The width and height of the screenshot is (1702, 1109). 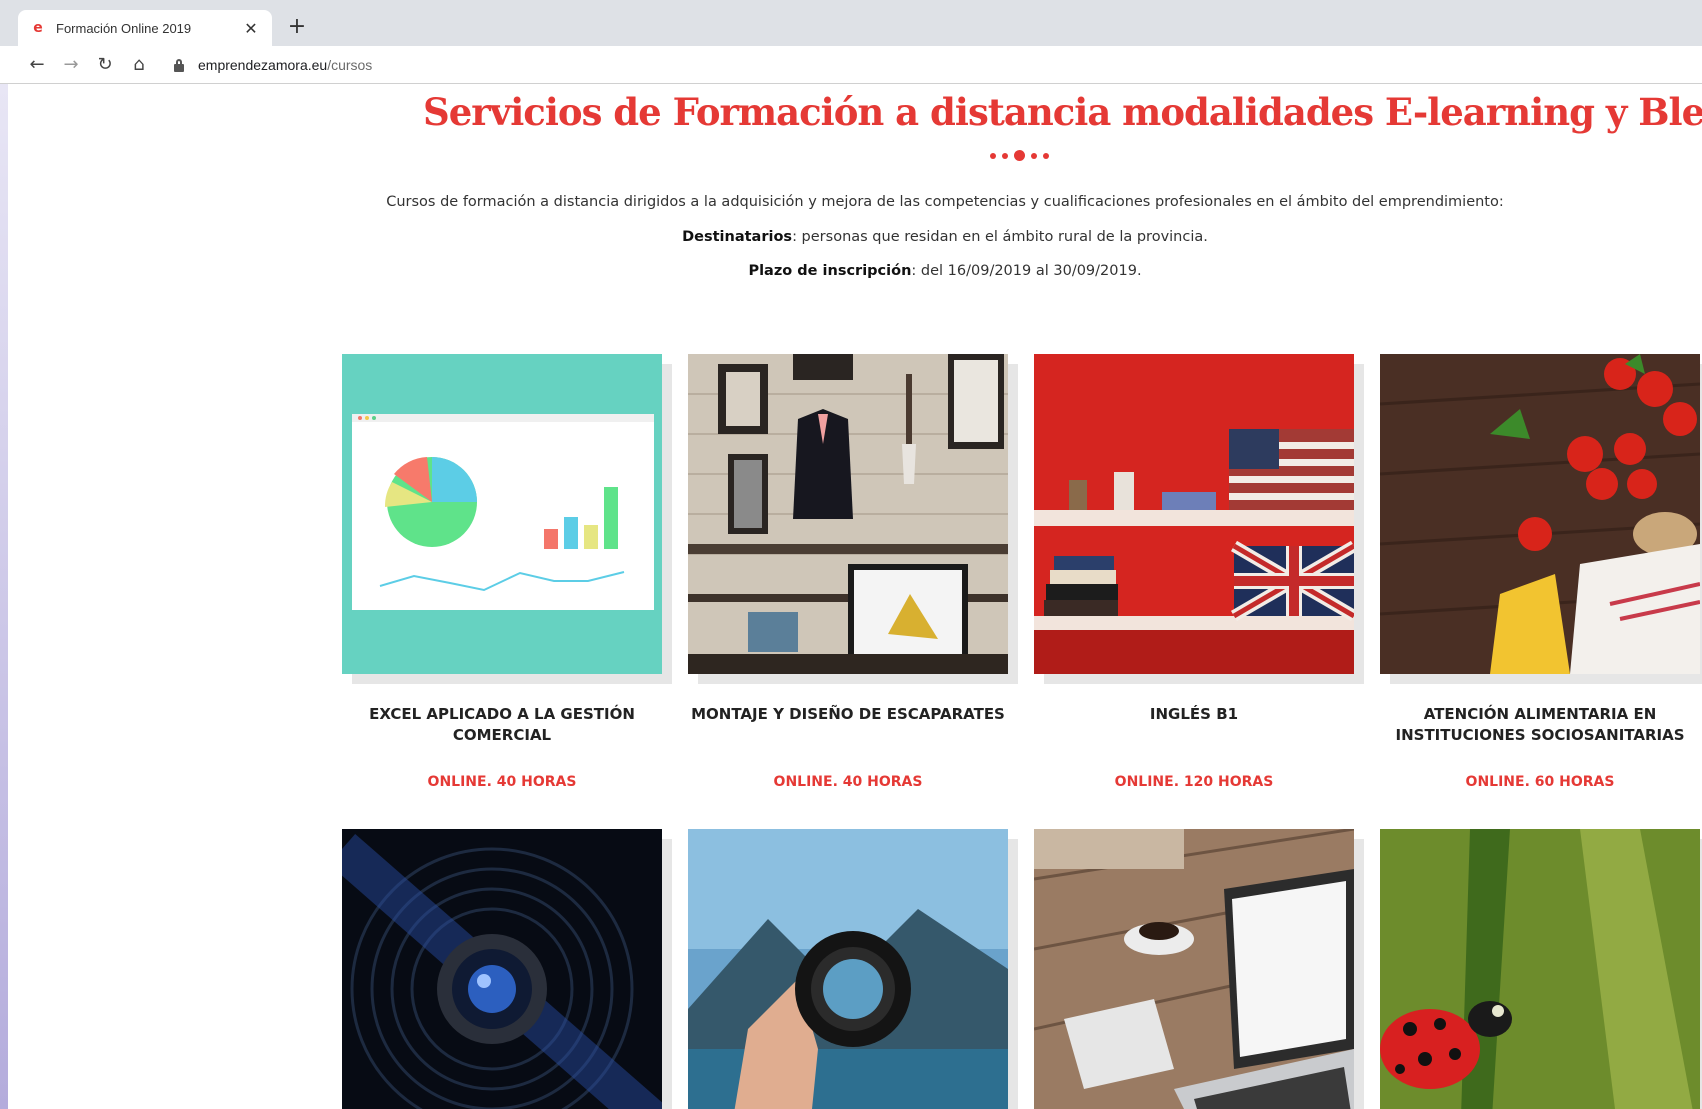 I want to click on course-image-alimentaria, so click(x=1540, y=514).